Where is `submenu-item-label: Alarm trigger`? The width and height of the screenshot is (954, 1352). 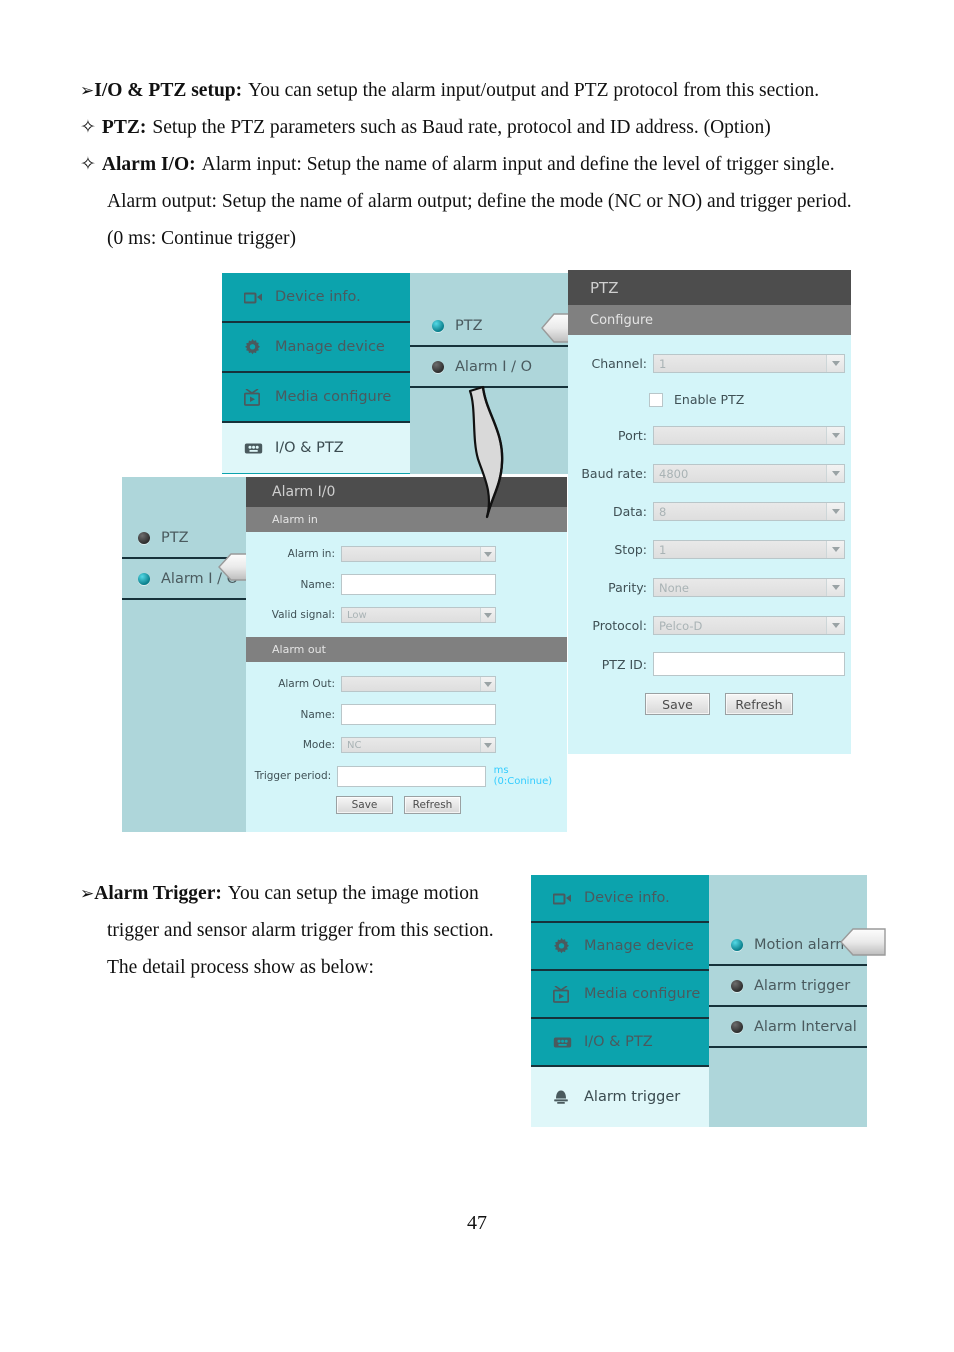 submenu-item-label: Alarm trigger is located at coordinates (802, 985).